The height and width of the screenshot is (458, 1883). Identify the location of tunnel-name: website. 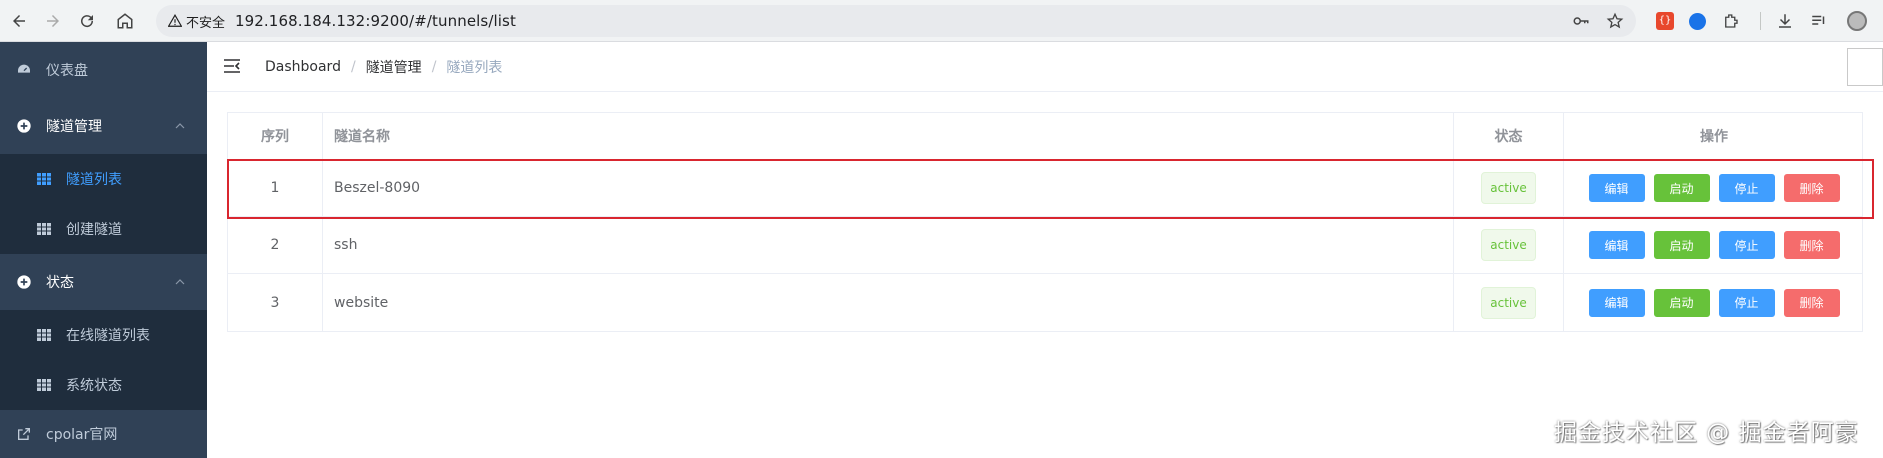
(888, 302).